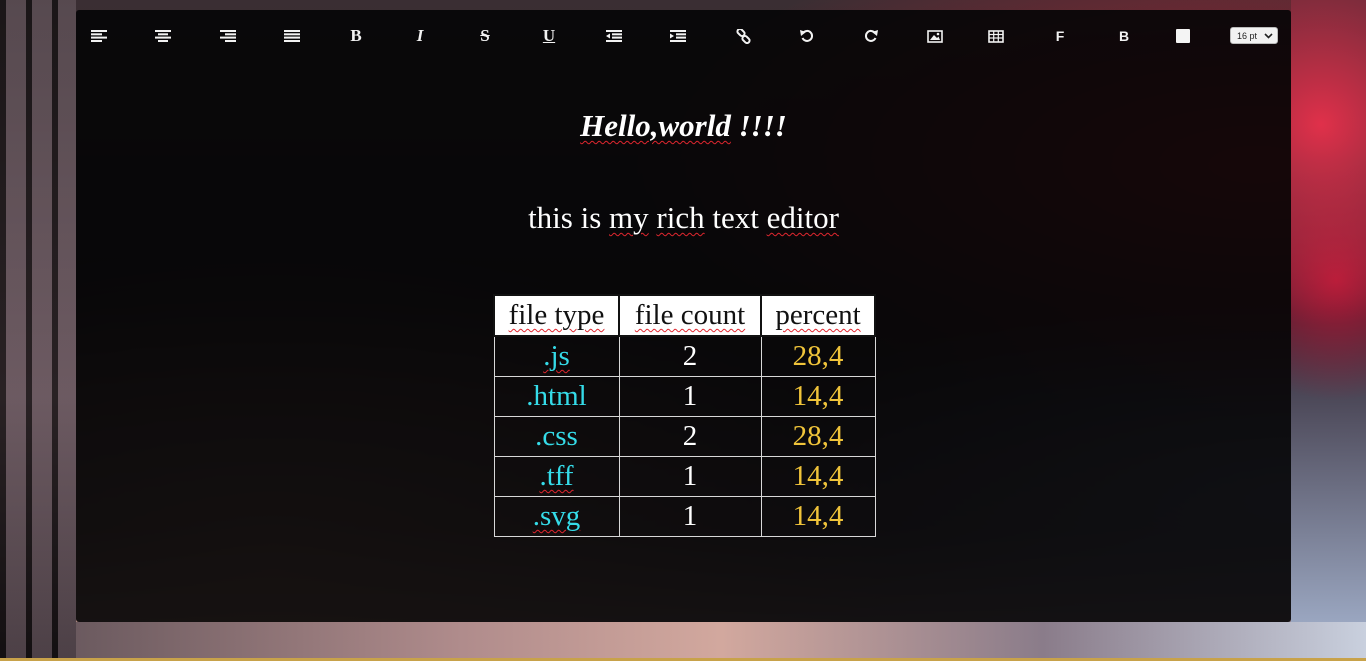 The height and width of the screenshot is (661, 1366). I want to click on bold-button: B, so click(356, 36).